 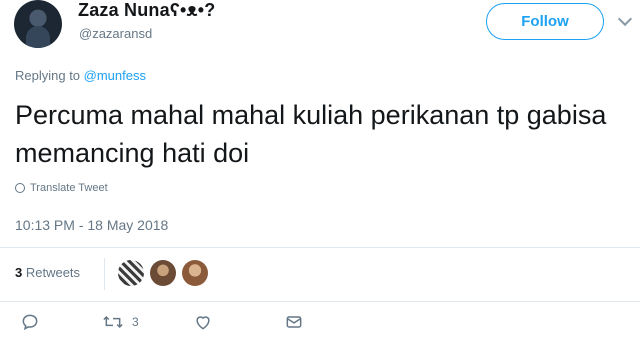 What do you see at coordinates (69, 188) in the screenshot?
I see `translate-label: Translate Tweet` at bounding box center [69, 188].